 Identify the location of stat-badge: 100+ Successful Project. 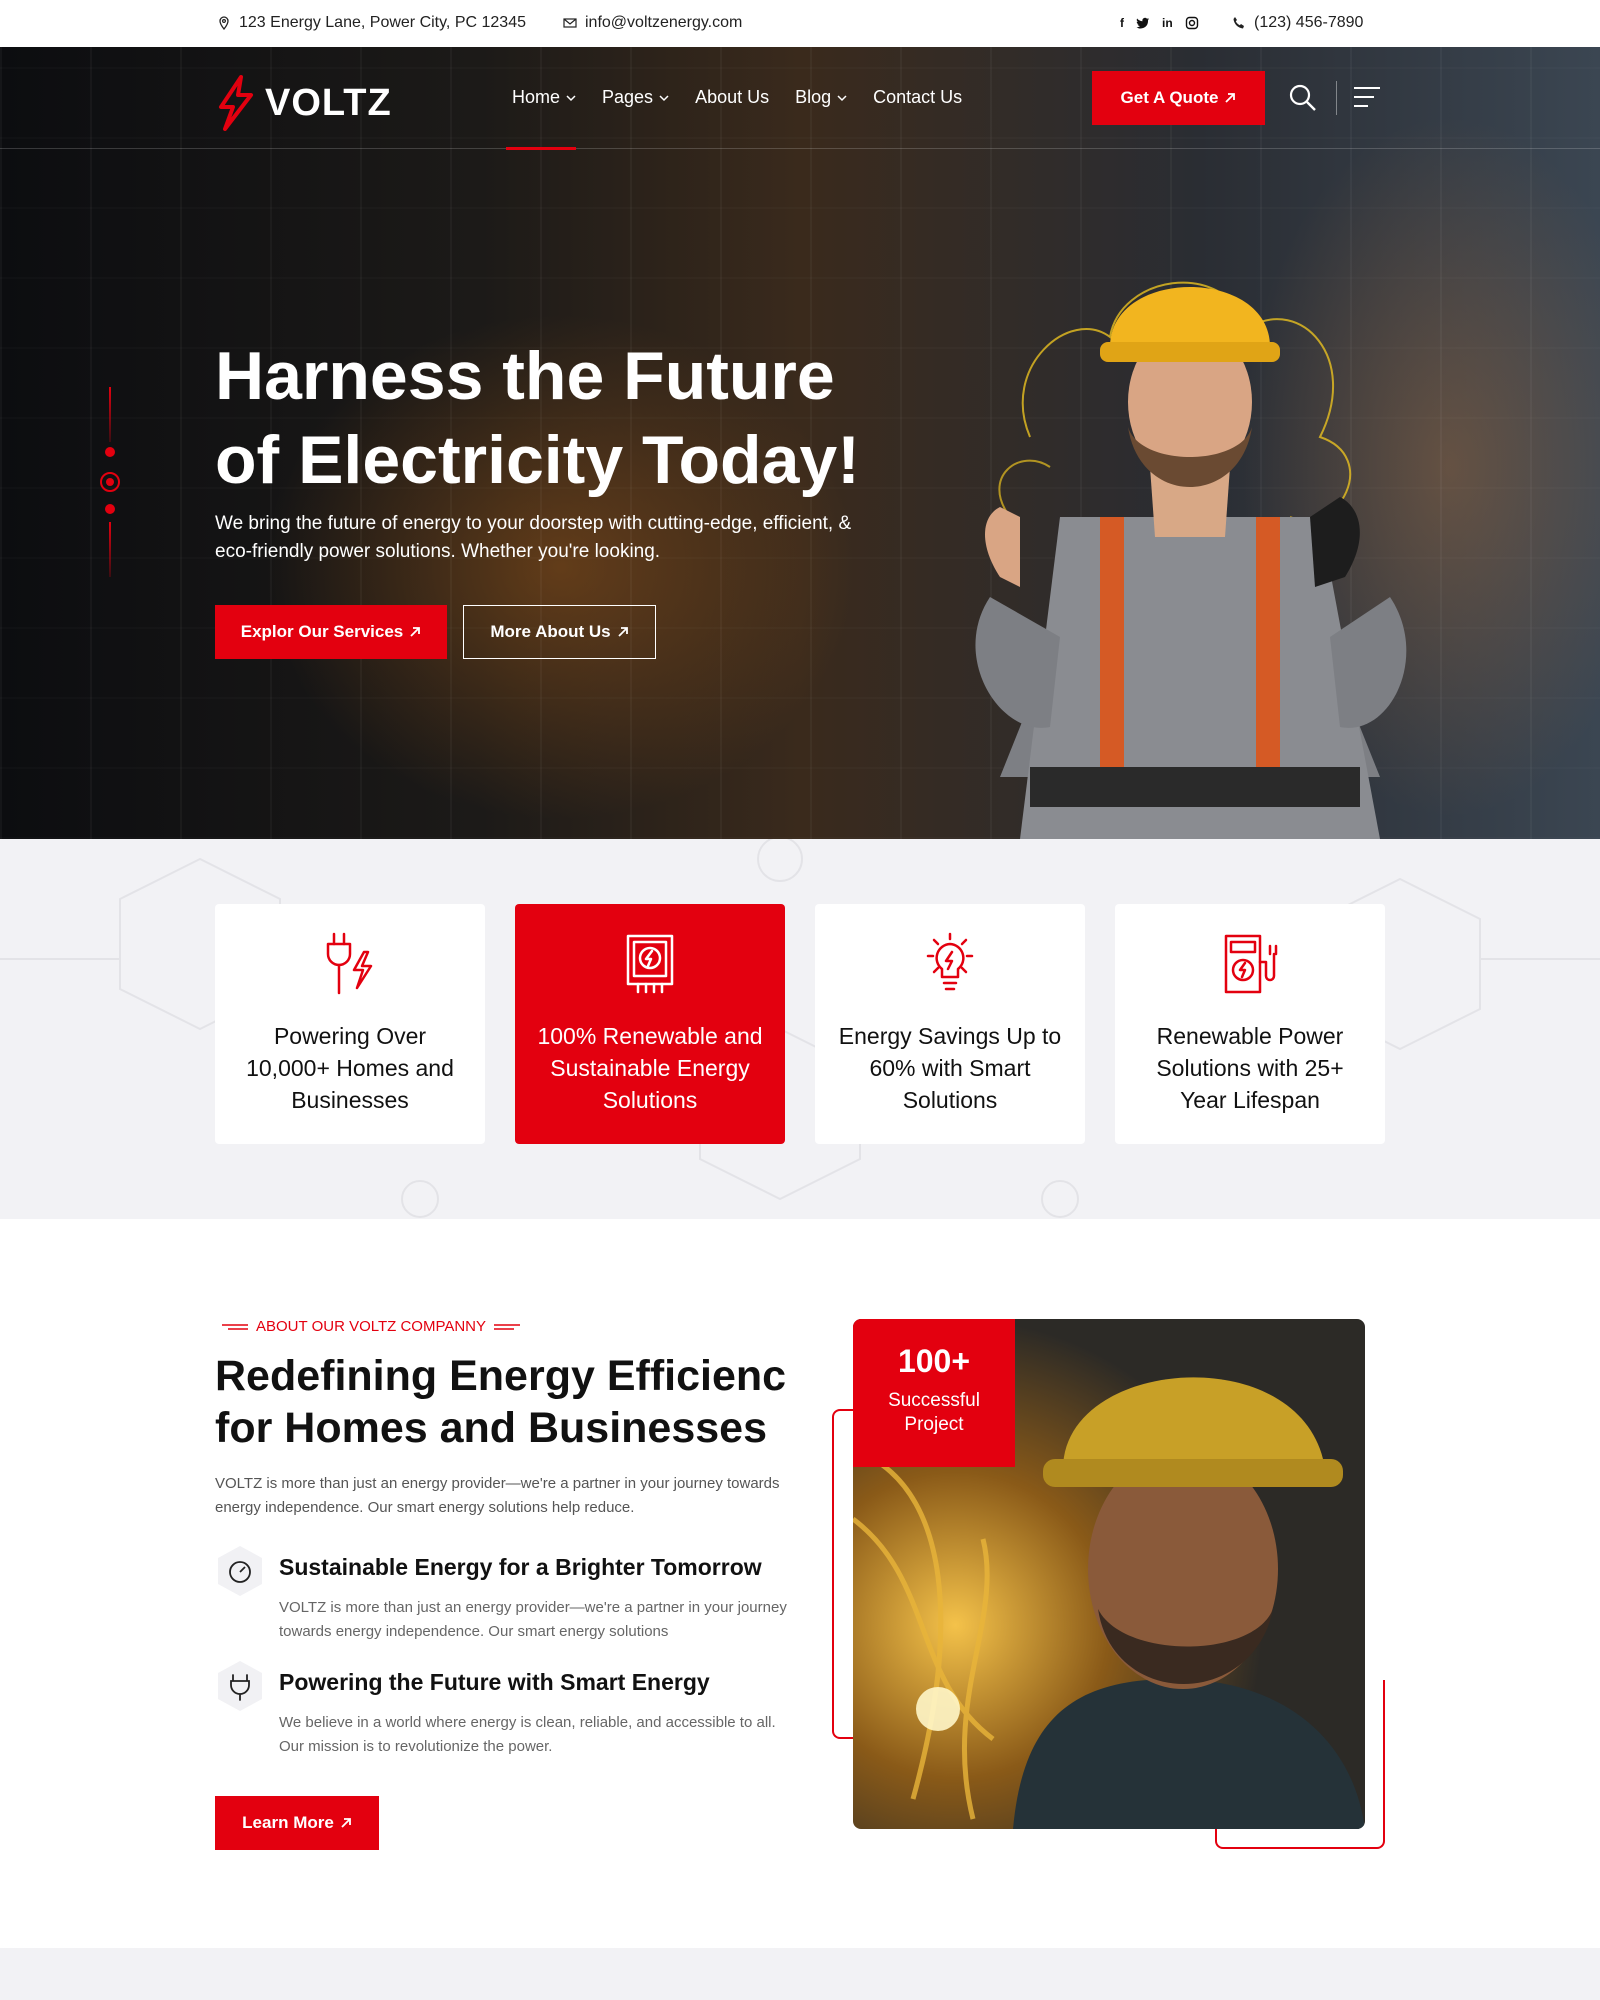
(934, 1393).